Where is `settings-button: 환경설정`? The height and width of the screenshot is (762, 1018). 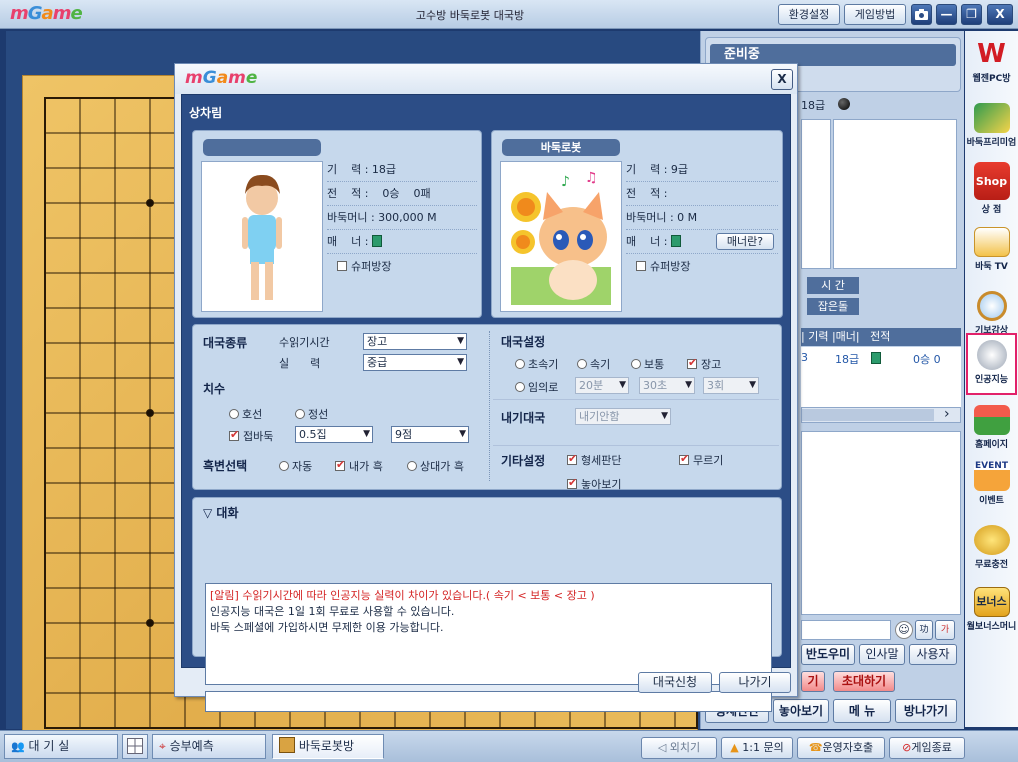
settings-button: 환경설정 is located at coordinates (809, 14).